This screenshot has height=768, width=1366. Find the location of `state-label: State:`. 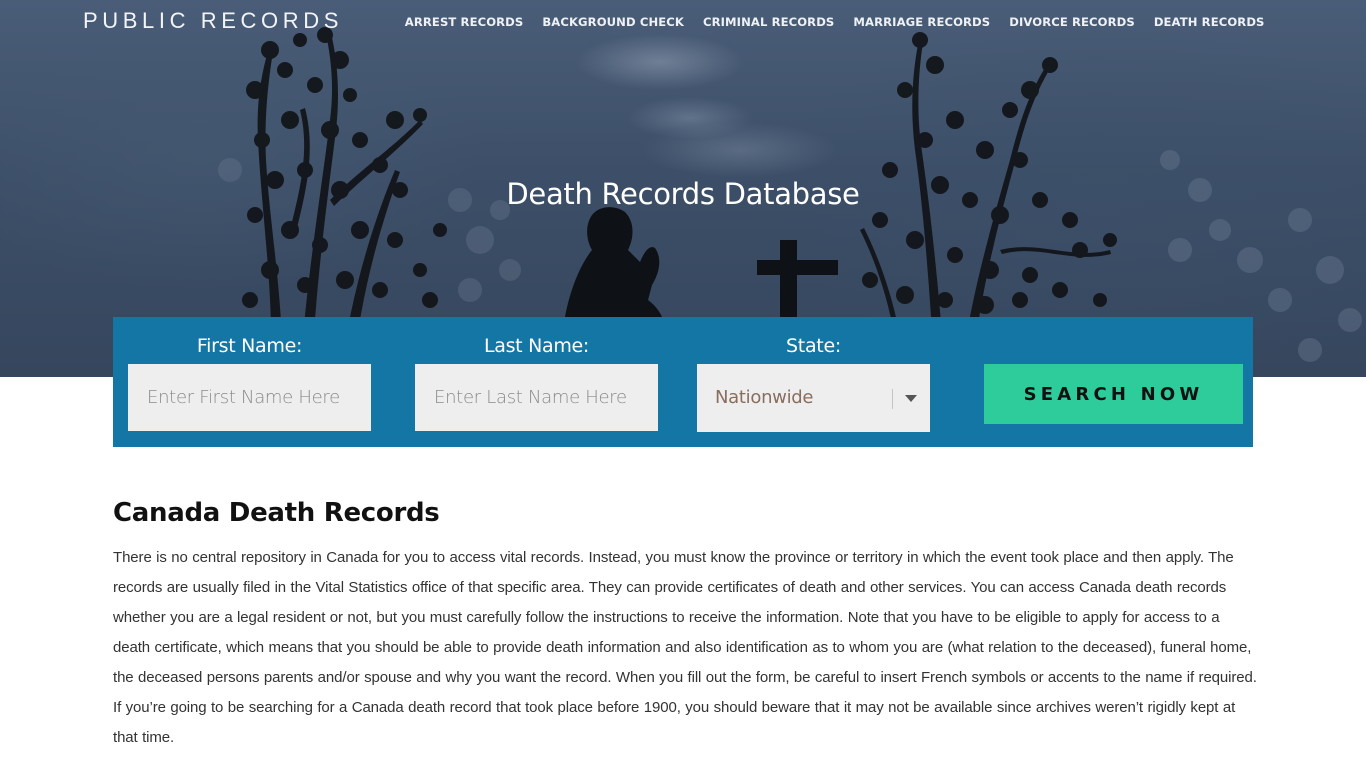

state-label: State: is located at coordinates (813, 346).